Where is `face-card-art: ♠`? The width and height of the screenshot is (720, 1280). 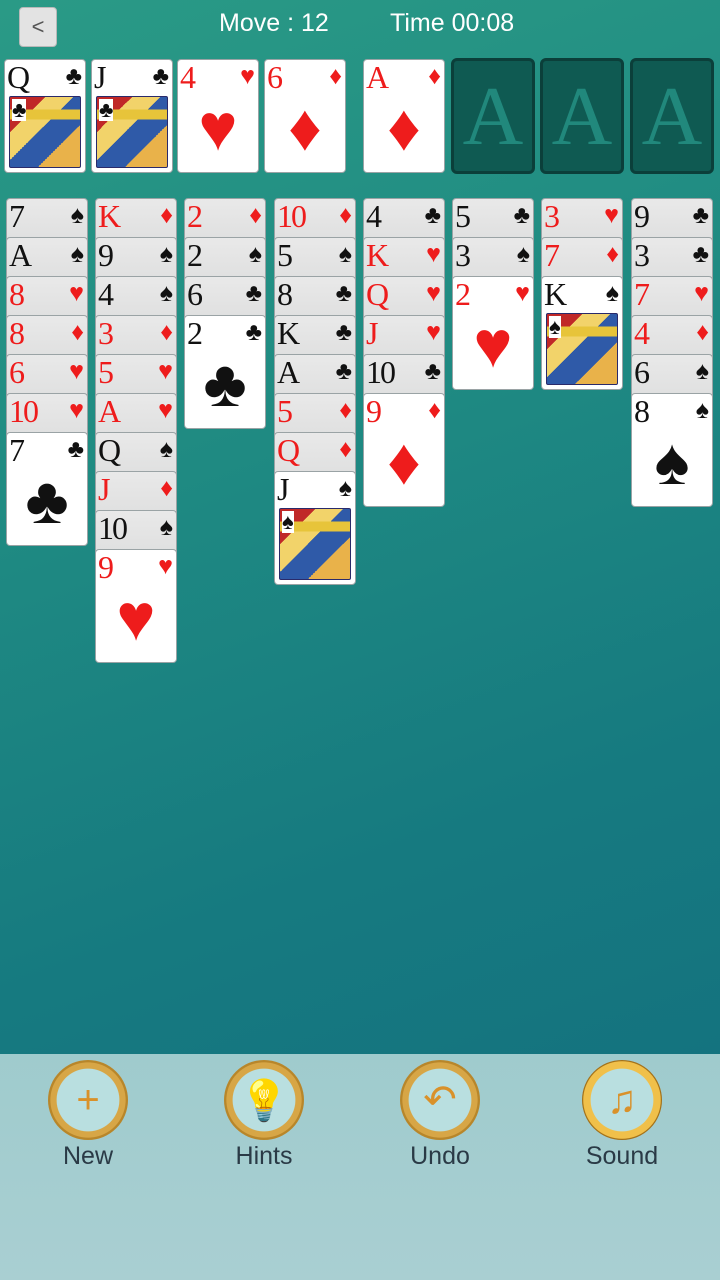 face-card-art: ♠ is located at coordinates (315, 544).